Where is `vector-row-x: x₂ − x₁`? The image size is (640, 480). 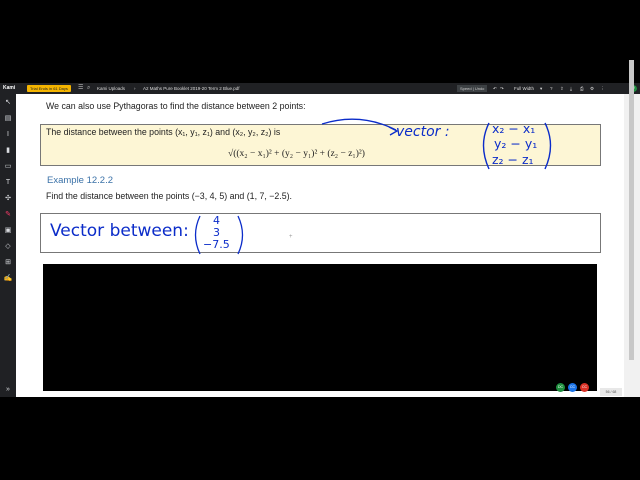
vector-row-x: x₂ − x₁ is located at coordinates (514, 128).